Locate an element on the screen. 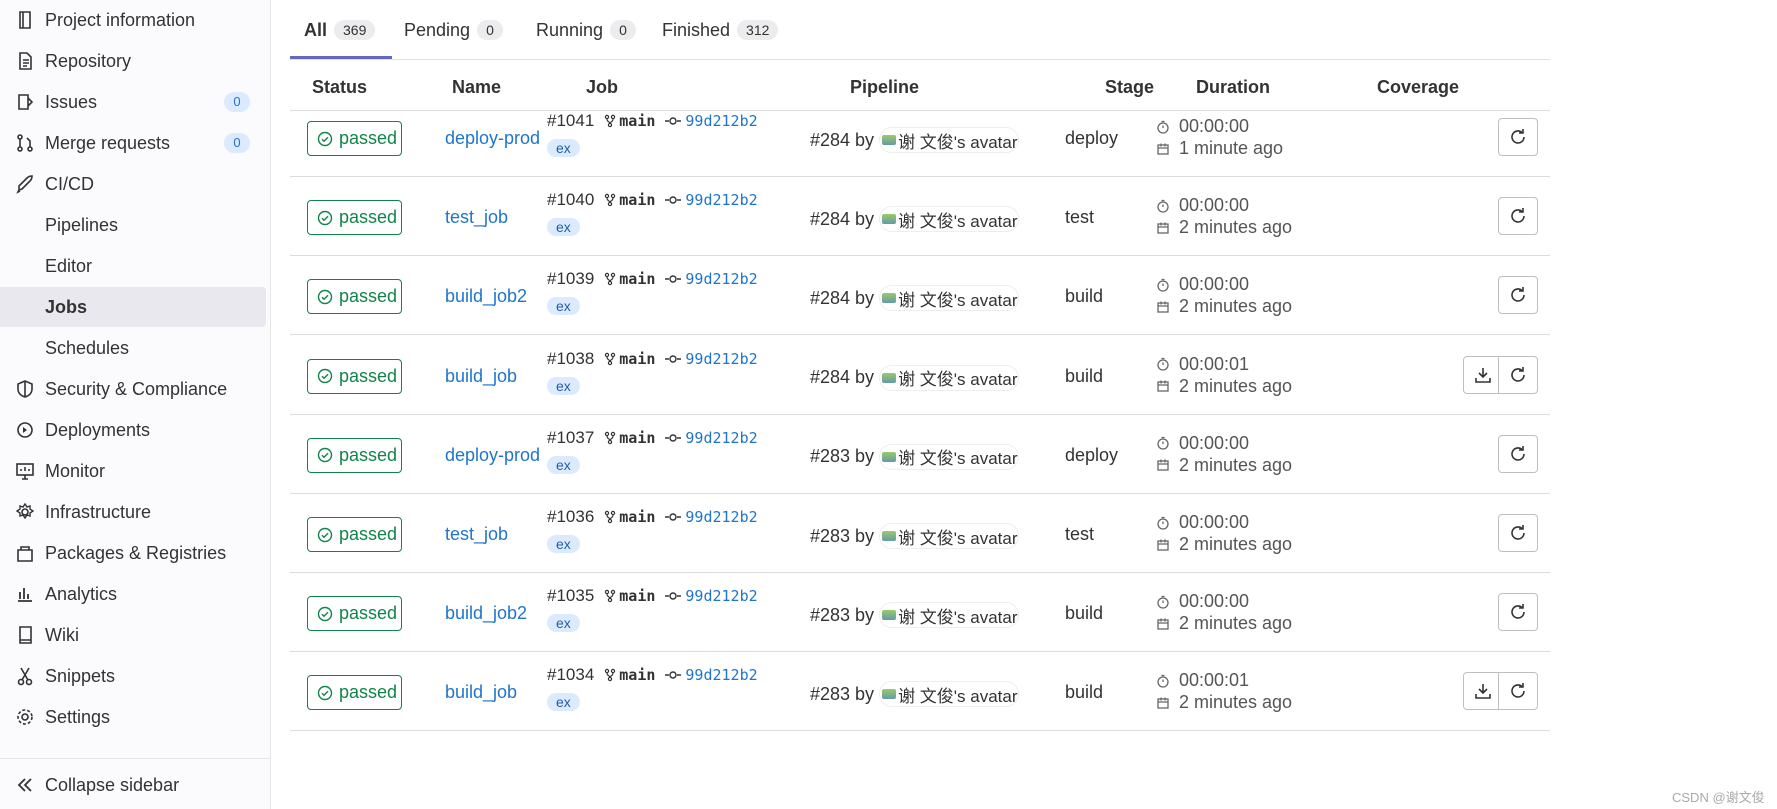 This screenshot has width=1777, height=809. job-id-link: #1039 is located at coordinates (570, 279).